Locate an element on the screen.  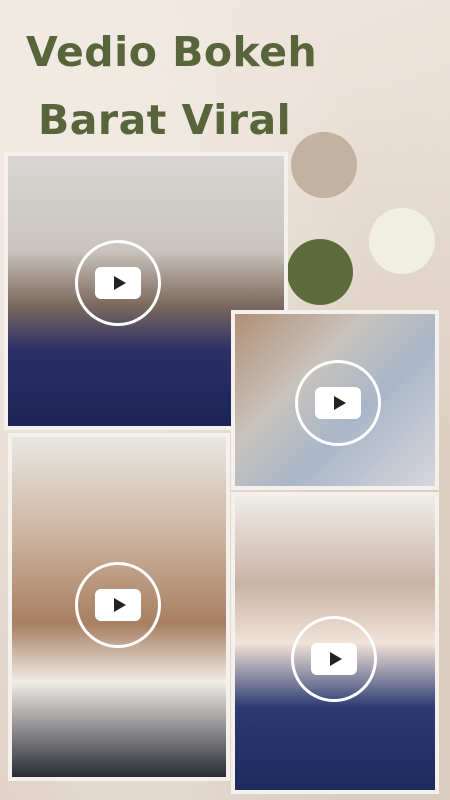
color-swatch-cream is located at coordinates (402, 241).